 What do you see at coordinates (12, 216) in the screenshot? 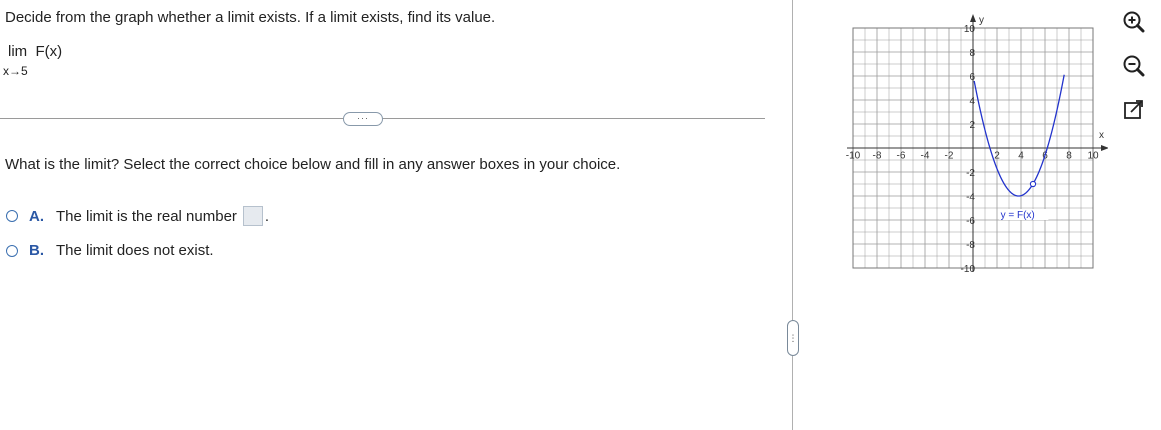
I see `choice-a-radio` at bounding box center [12, 216].